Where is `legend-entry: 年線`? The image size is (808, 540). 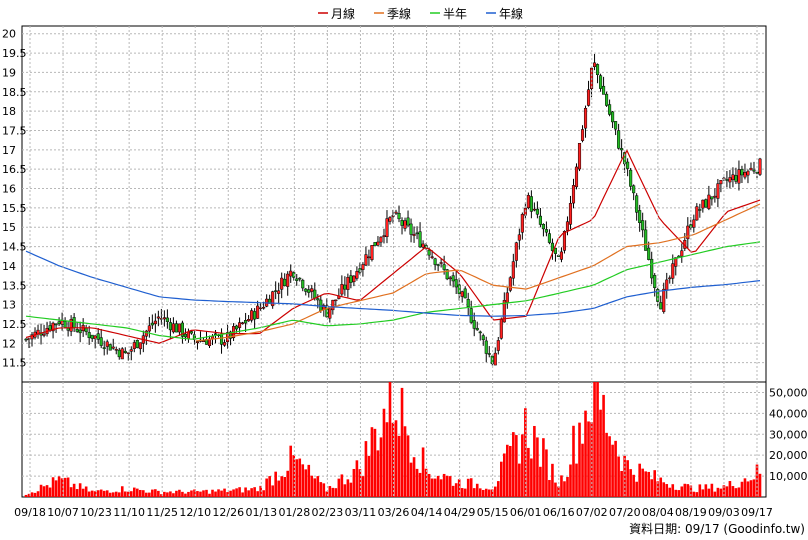
legend-entry: 年線 is located at coordinates (511, 13).